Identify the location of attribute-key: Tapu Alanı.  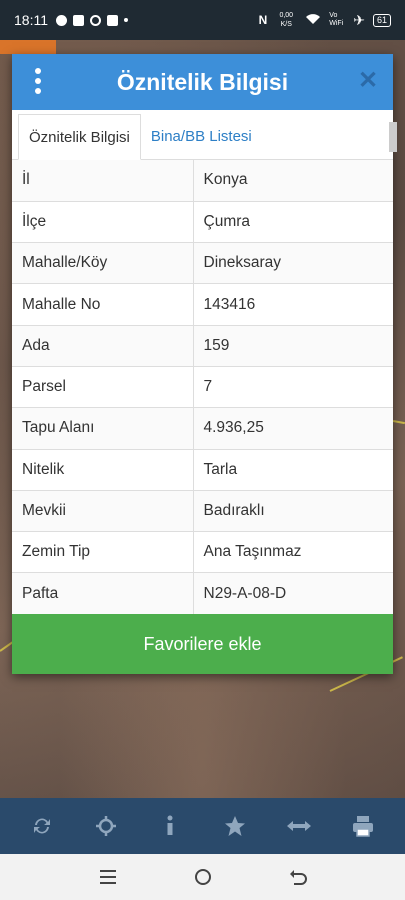
(103, 428).